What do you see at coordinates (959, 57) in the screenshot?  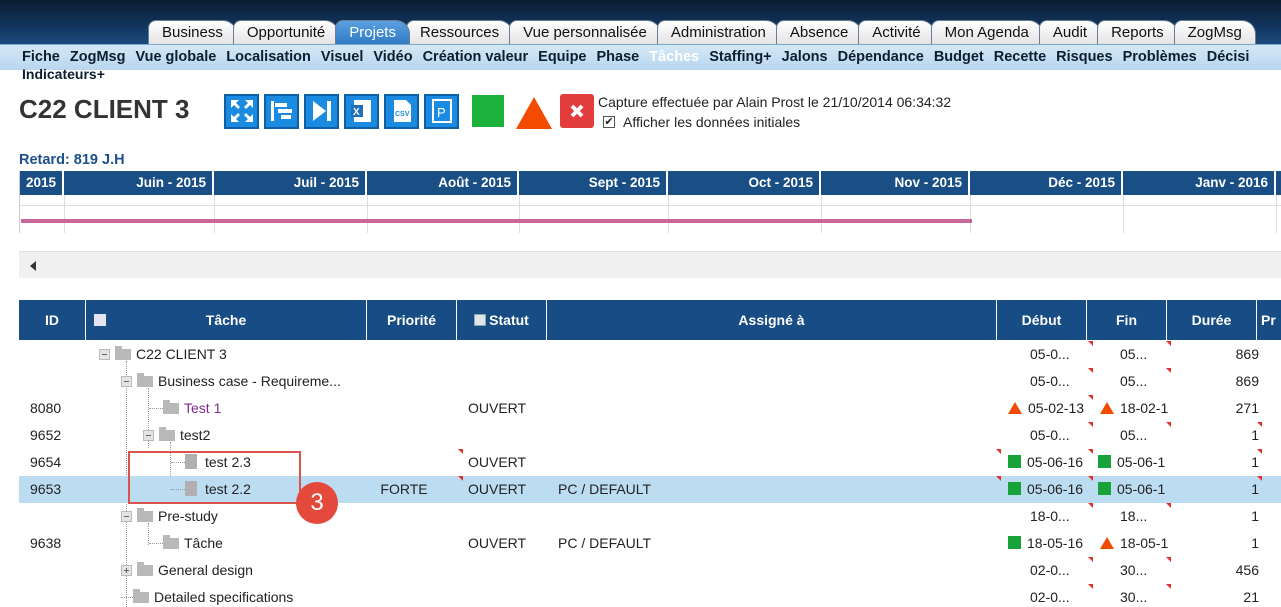 I see `submenu-budget: Budget` at bounding box center [959, 57].